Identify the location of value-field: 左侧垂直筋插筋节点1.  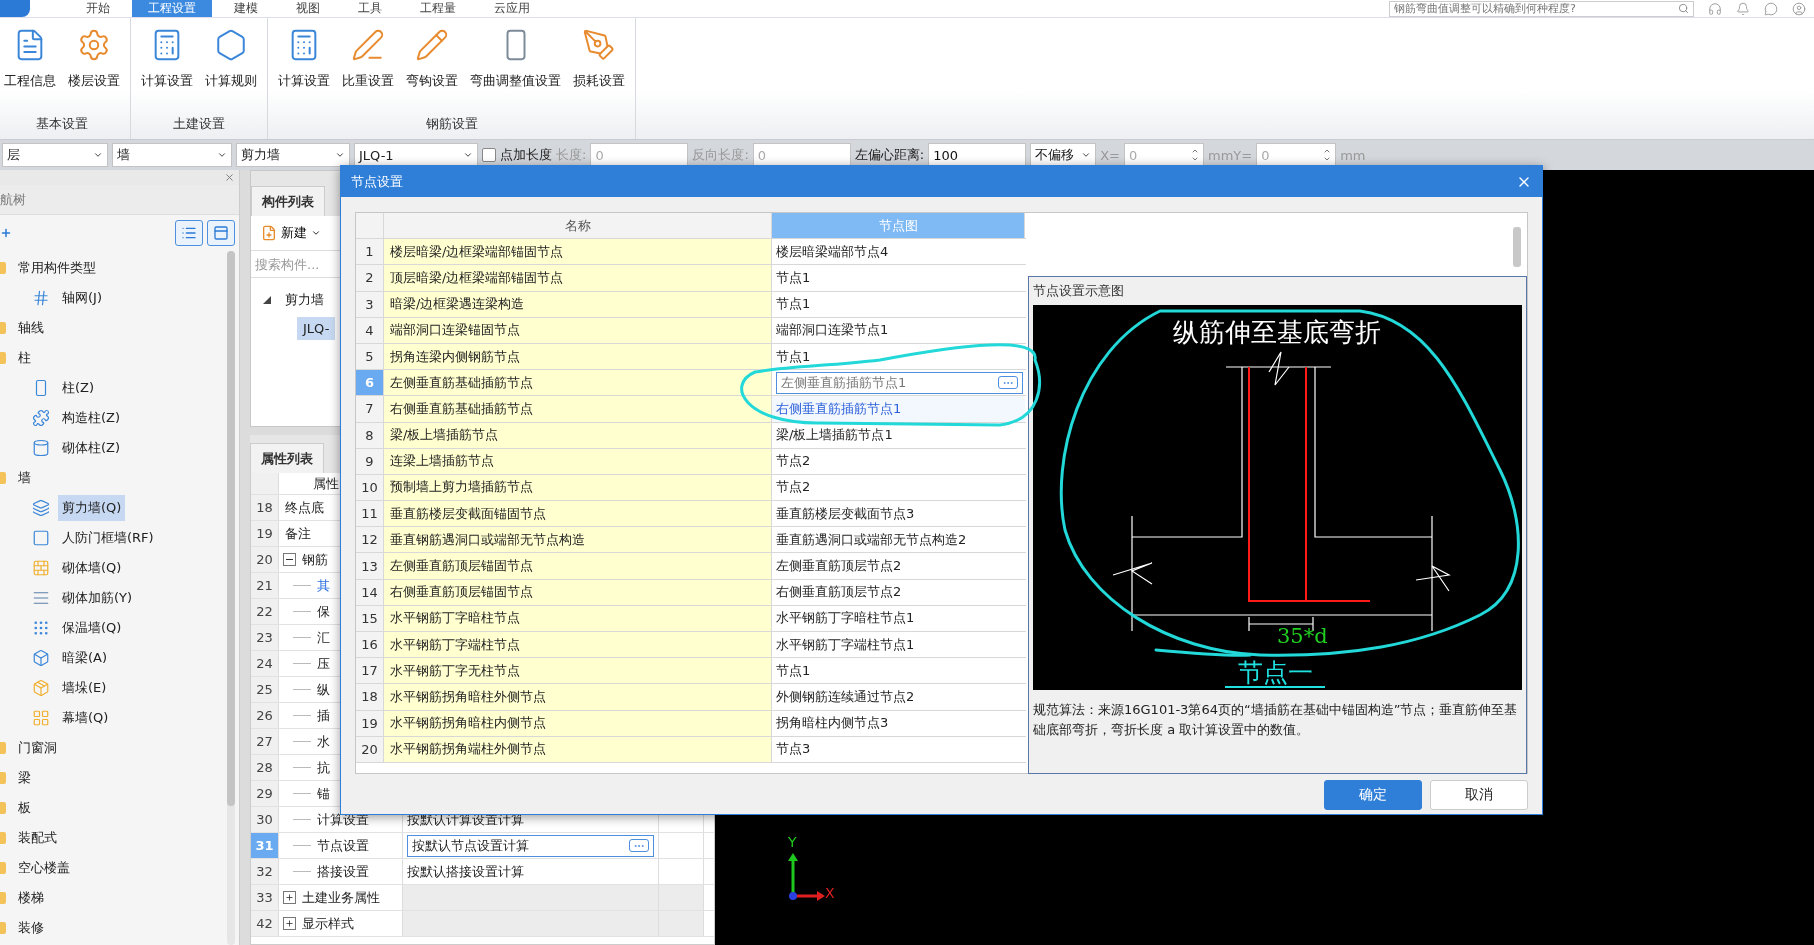
(899, 382).